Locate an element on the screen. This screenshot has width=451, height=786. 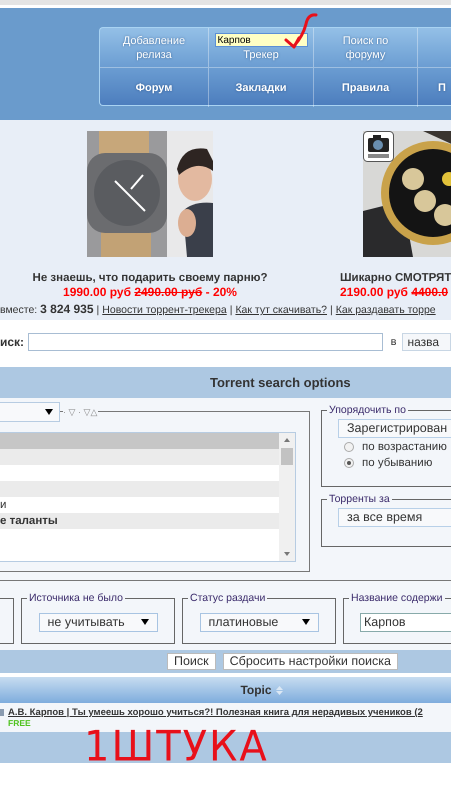
scrollbar is located at coordinates (287, 497).